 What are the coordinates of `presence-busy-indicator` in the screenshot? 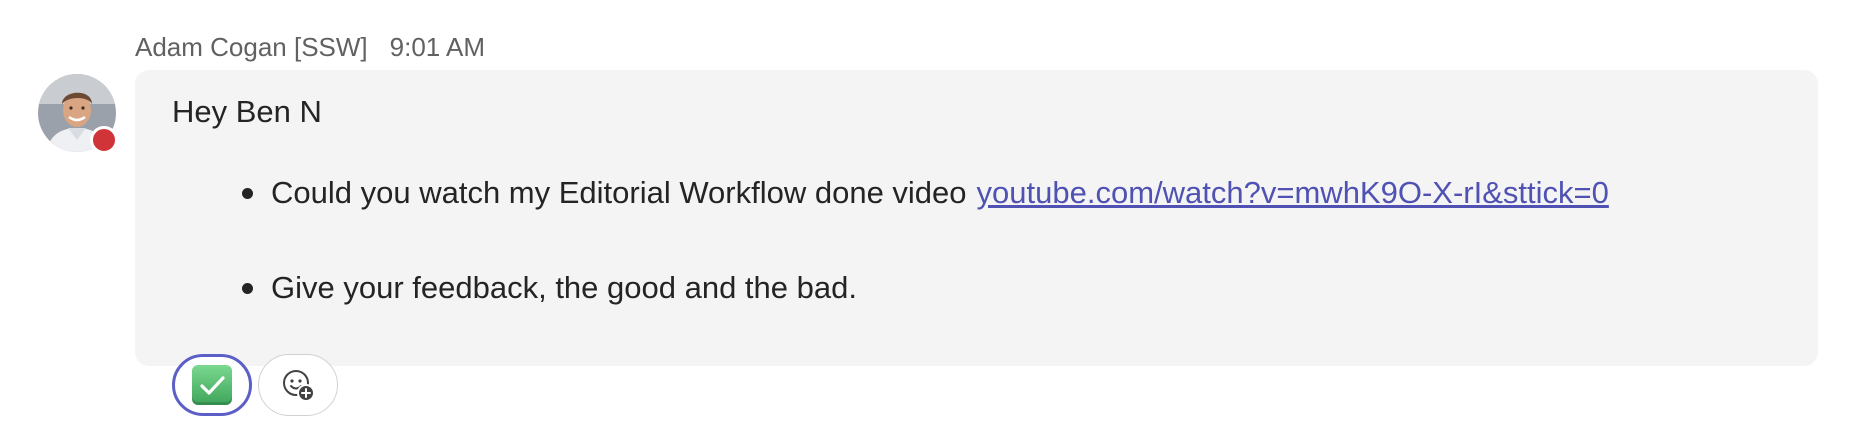 It's located at (104, 140).